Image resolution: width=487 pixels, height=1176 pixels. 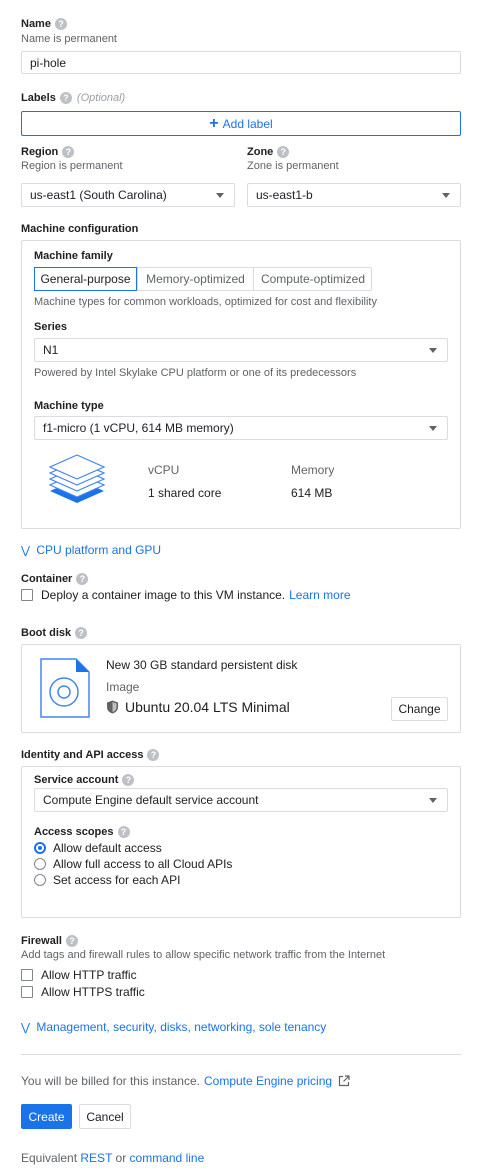 What do you see at coordinates (91, 550) in the screenshot?
I see `cpu-platform-link: ⋁ CPU platform and GPU` at bounding box center [91, 550].